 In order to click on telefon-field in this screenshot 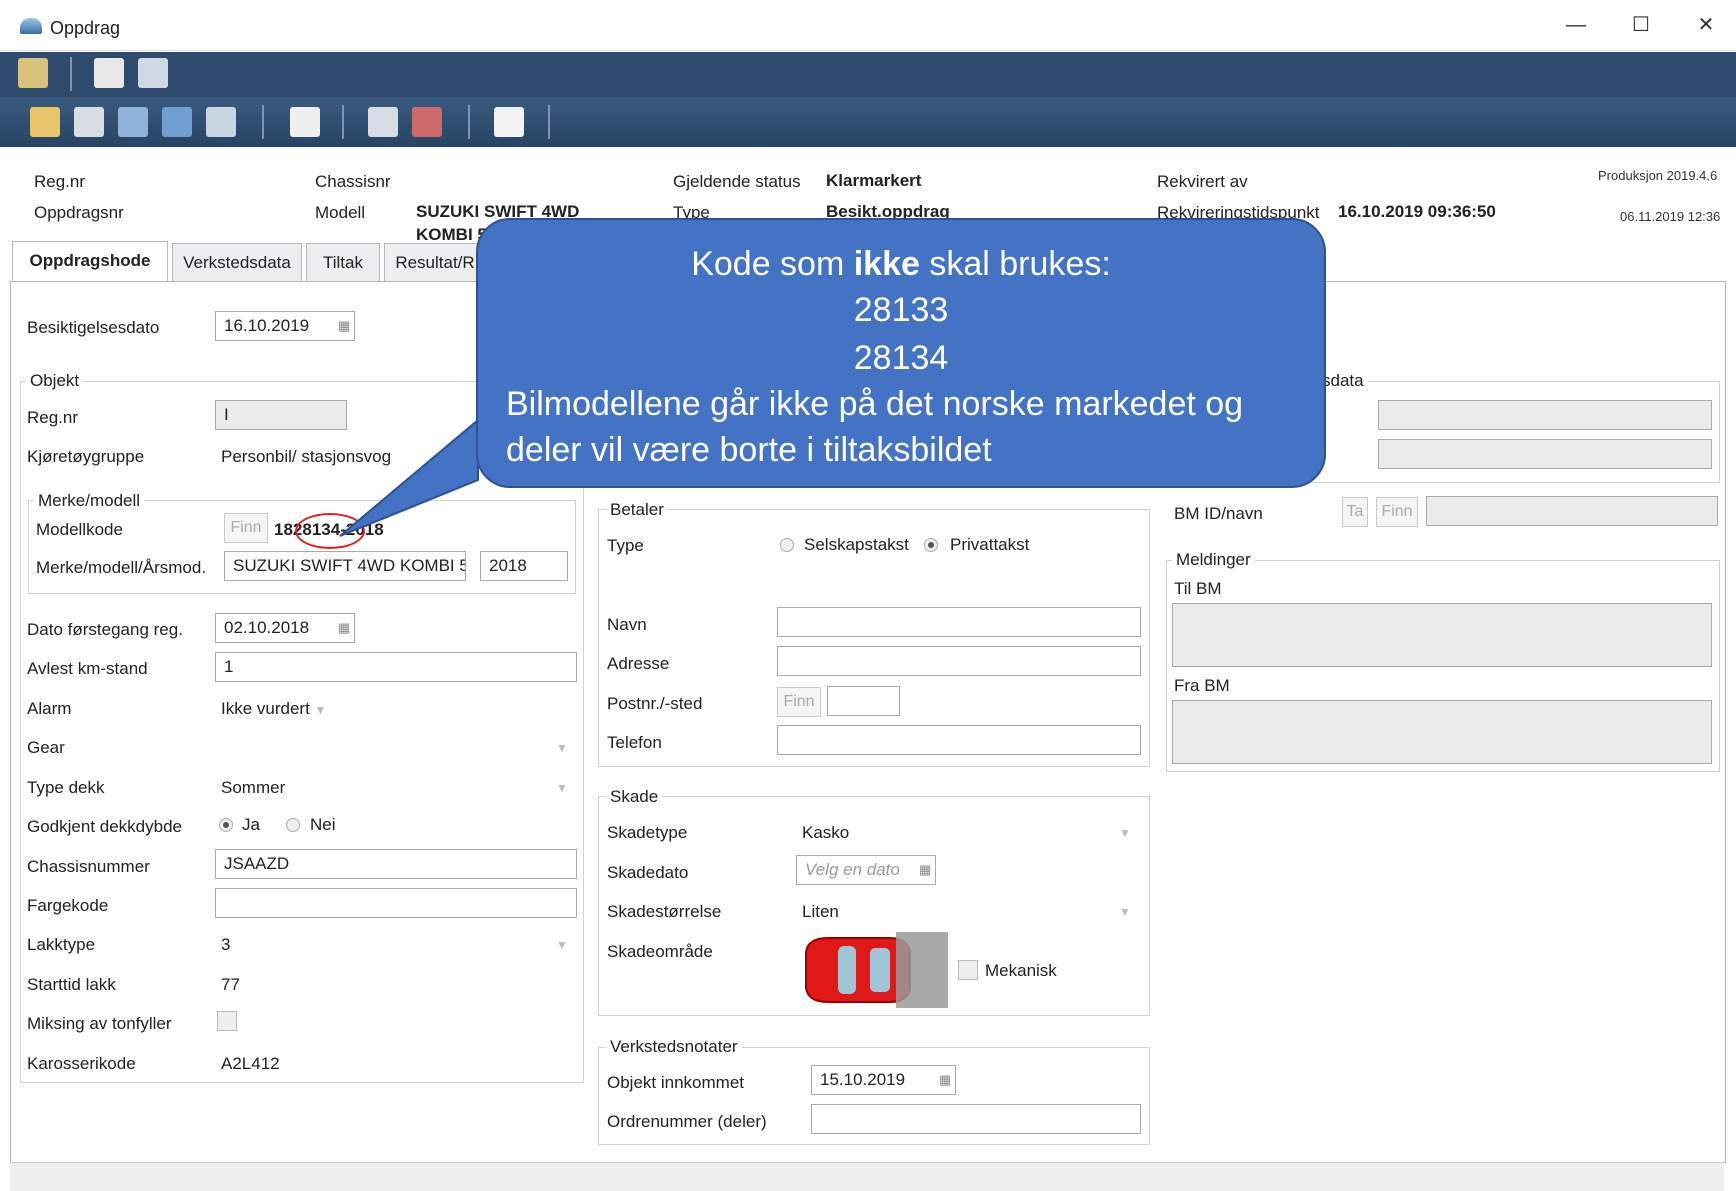, I will do `click(959, 740)`.